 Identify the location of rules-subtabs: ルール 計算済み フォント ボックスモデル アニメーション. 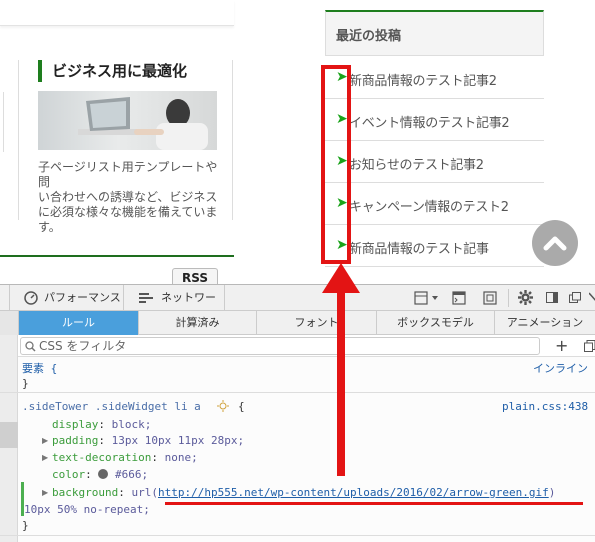
(297, 323).